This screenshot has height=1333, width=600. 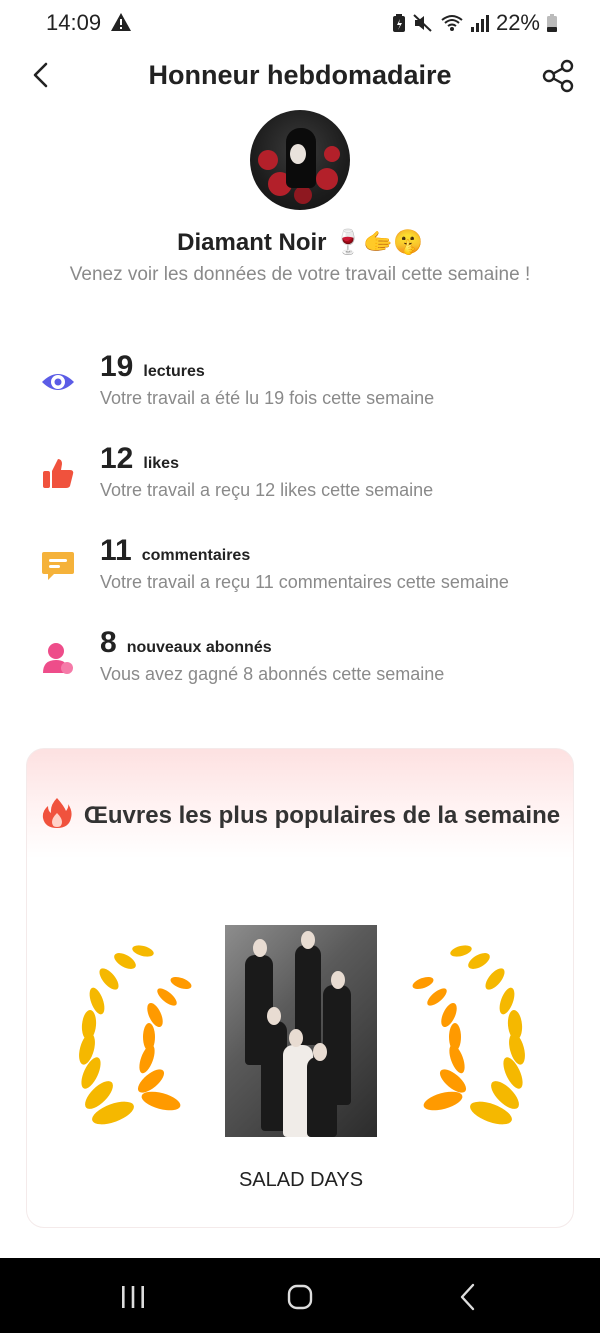 What do you see at coordinates (517, 22) in the screenshot?
I see `battery-percentage: 22%` at bounding box center [517, 22].